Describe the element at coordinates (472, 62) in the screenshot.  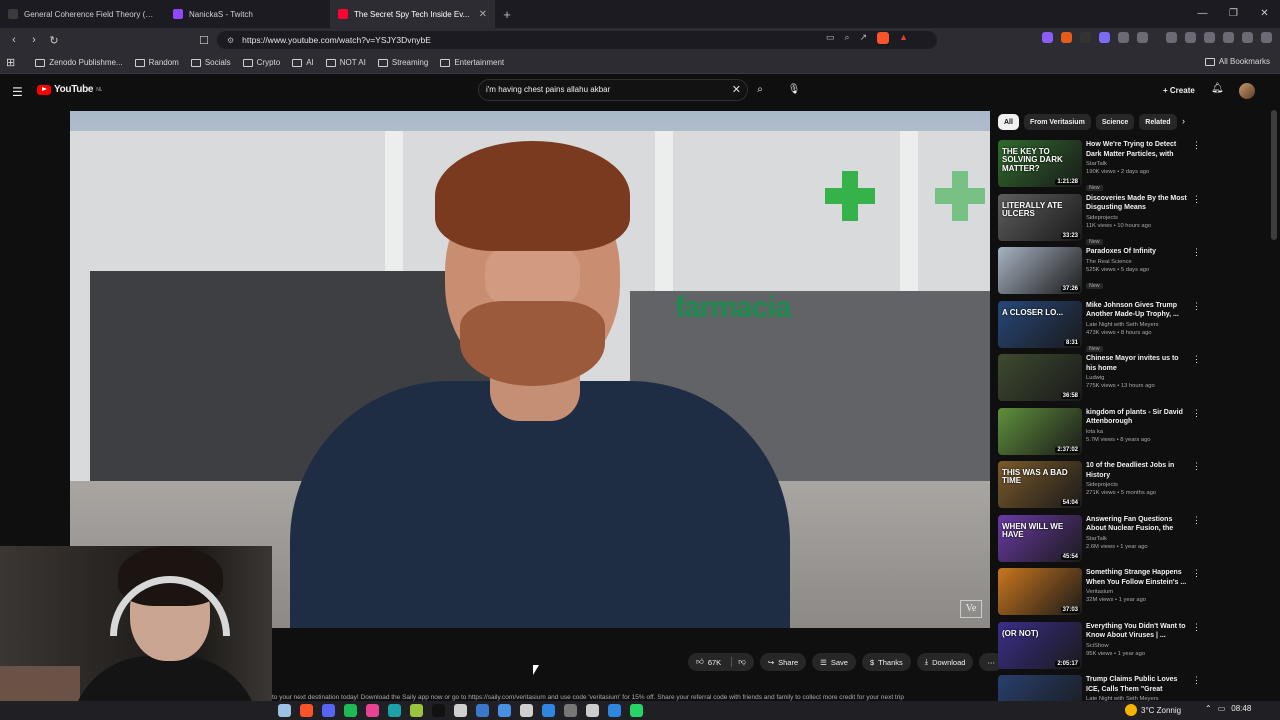
I see `bookmark-folder: Entertainment` at that location.